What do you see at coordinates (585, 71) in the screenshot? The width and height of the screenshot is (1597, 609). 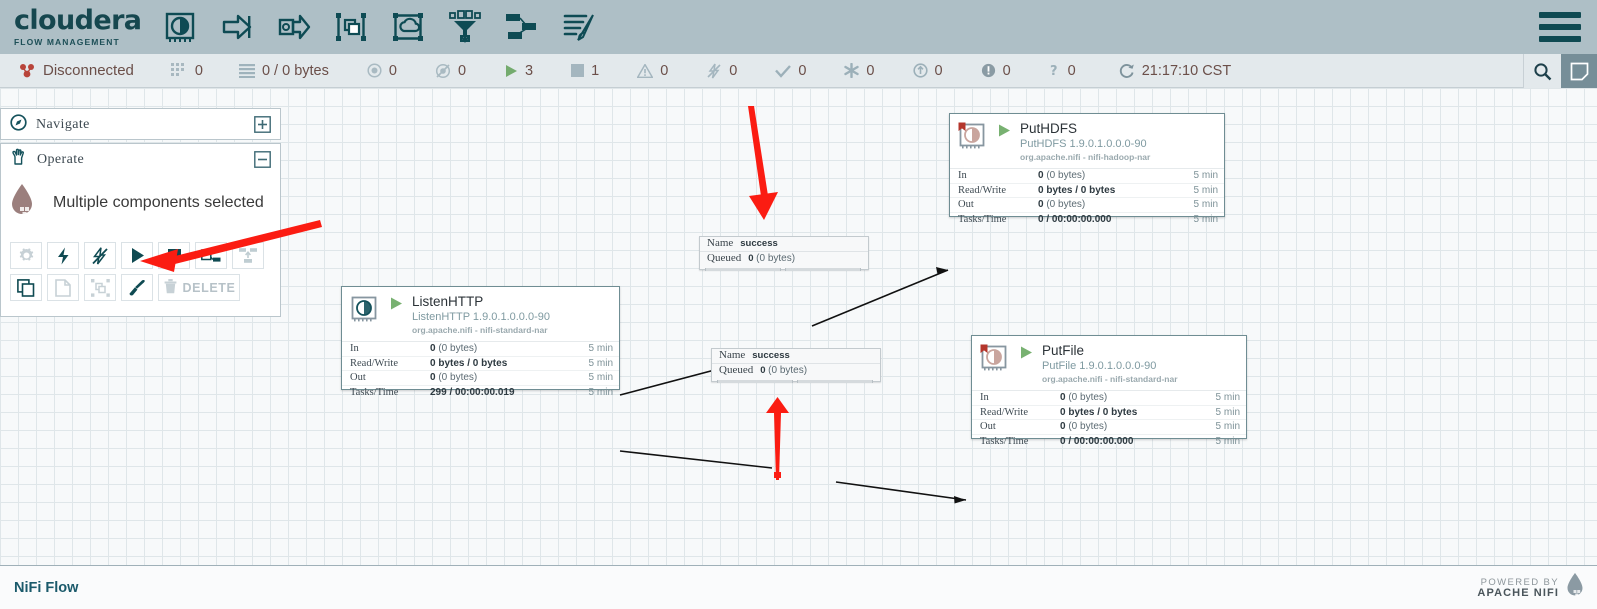 I see `status-item-stopped: 1` at bounding box center [585, 71].